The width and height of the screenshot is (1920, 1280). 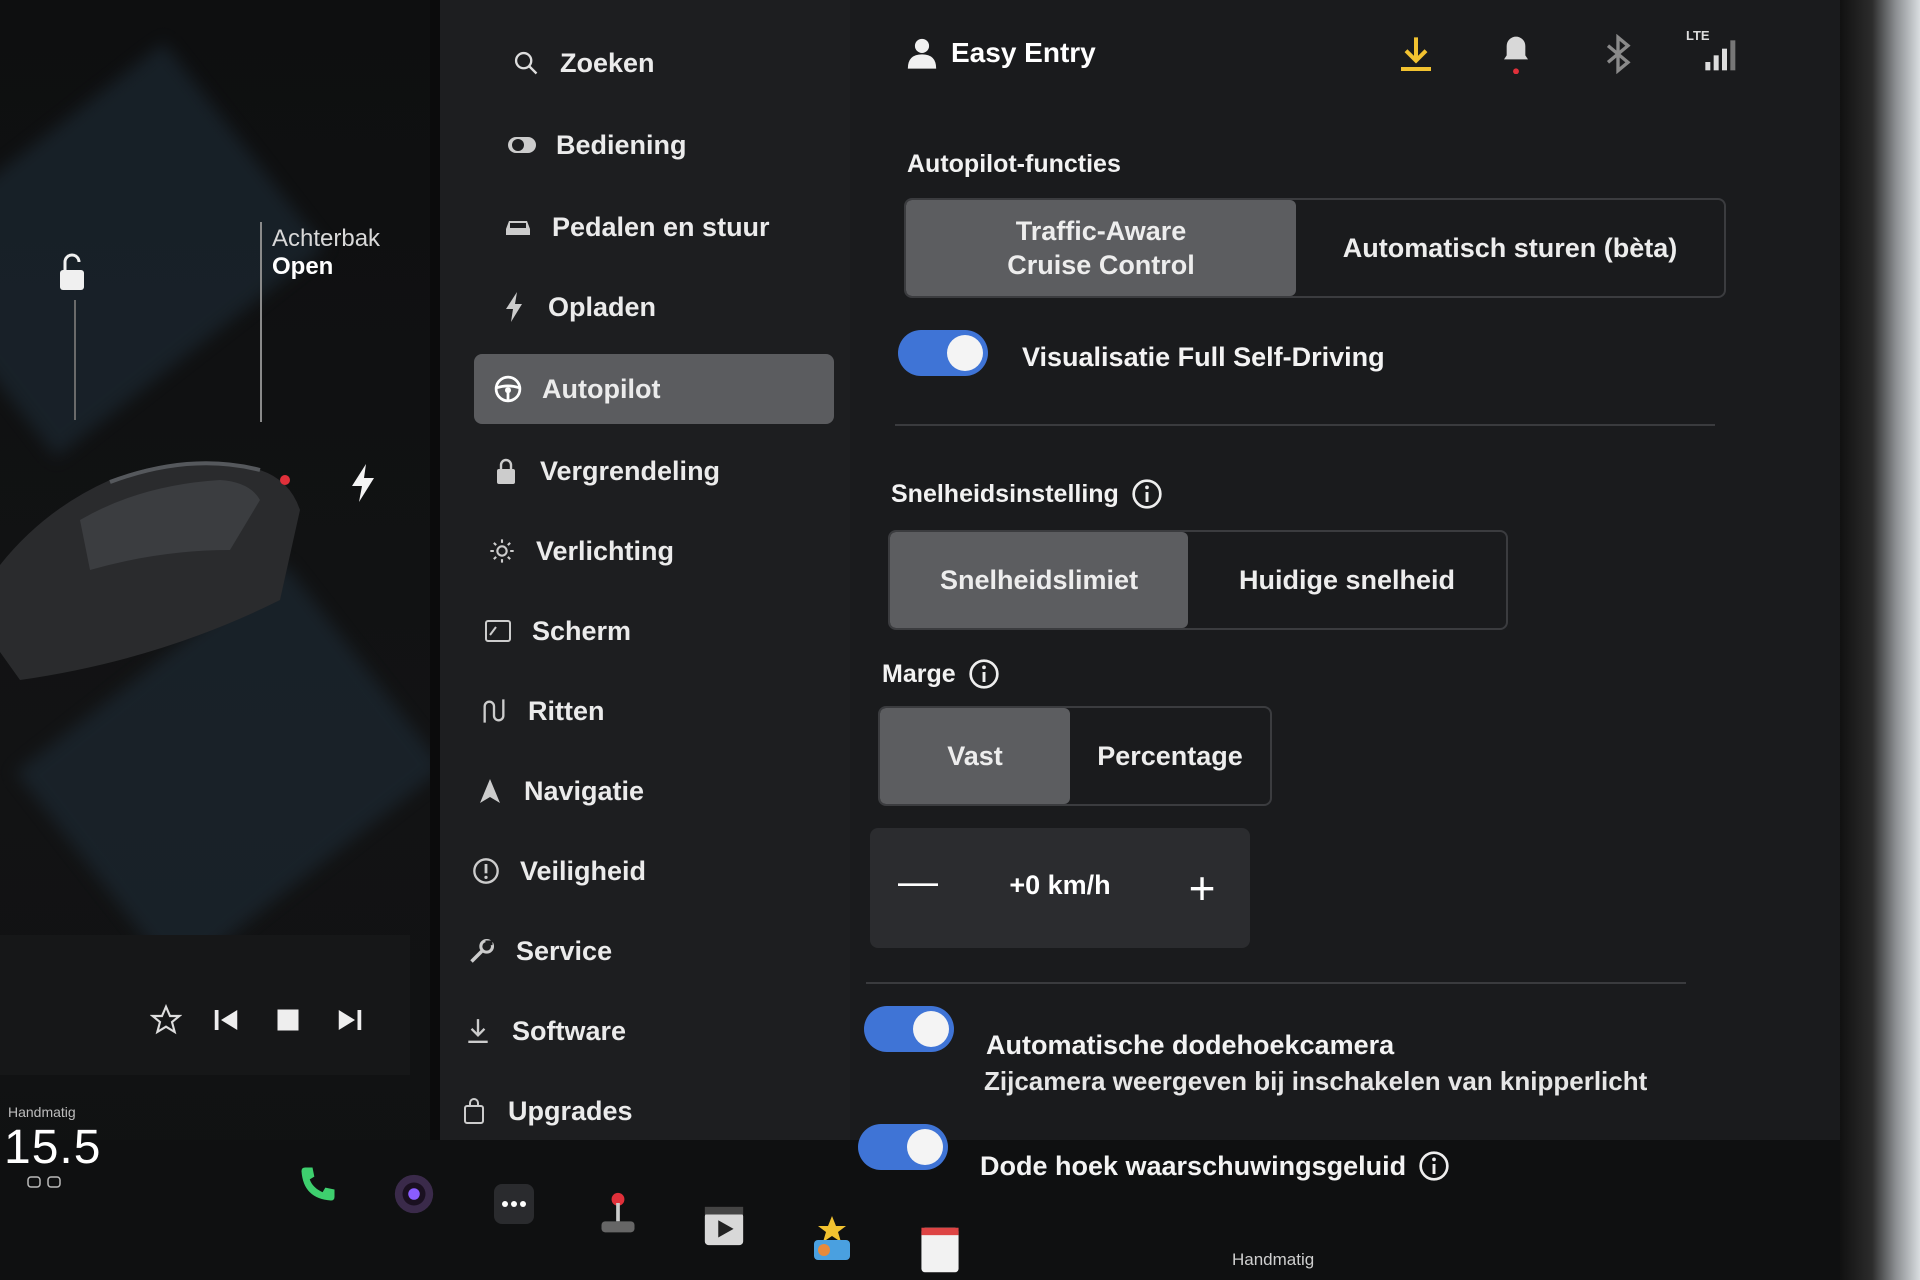 I want to click on option-percentage: Percentage, so click(x=1170, y=756).